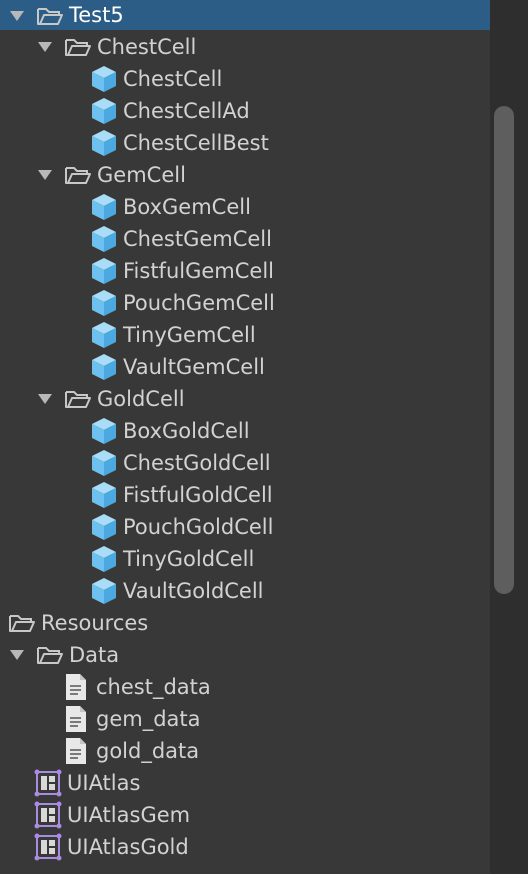 This screenshot has height=874, width=528. Describe the element at coordinates (186, 111) in the screenshot. I see `tree-item-label: ChestCellAd` at that location.